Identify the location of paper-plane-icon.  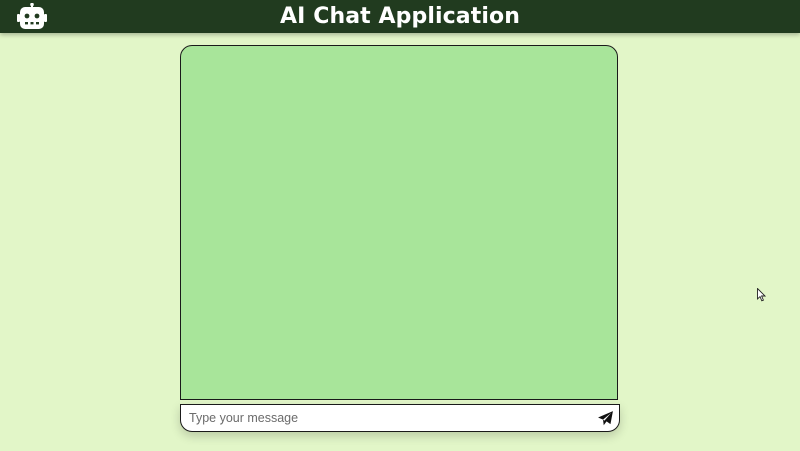
(605, 417).